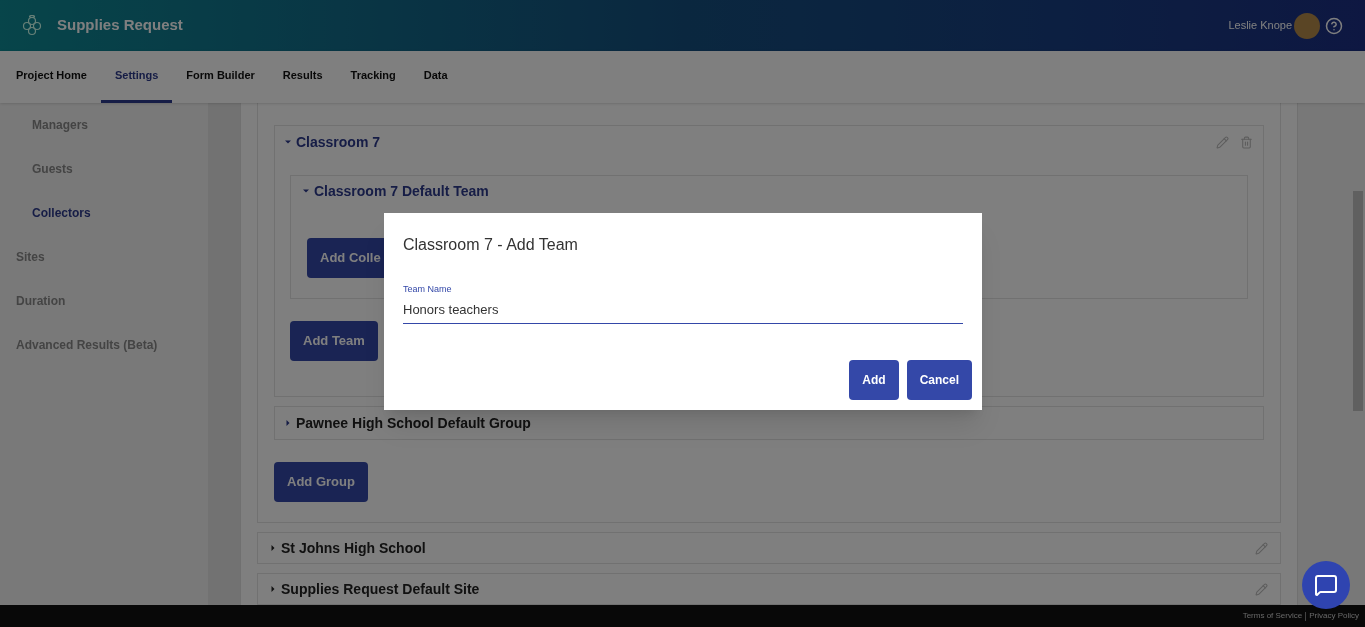  What do you see at coordinates (1326, 585) in the screenshot?
I see `chat-icon` at bounding box center [1326, 585].